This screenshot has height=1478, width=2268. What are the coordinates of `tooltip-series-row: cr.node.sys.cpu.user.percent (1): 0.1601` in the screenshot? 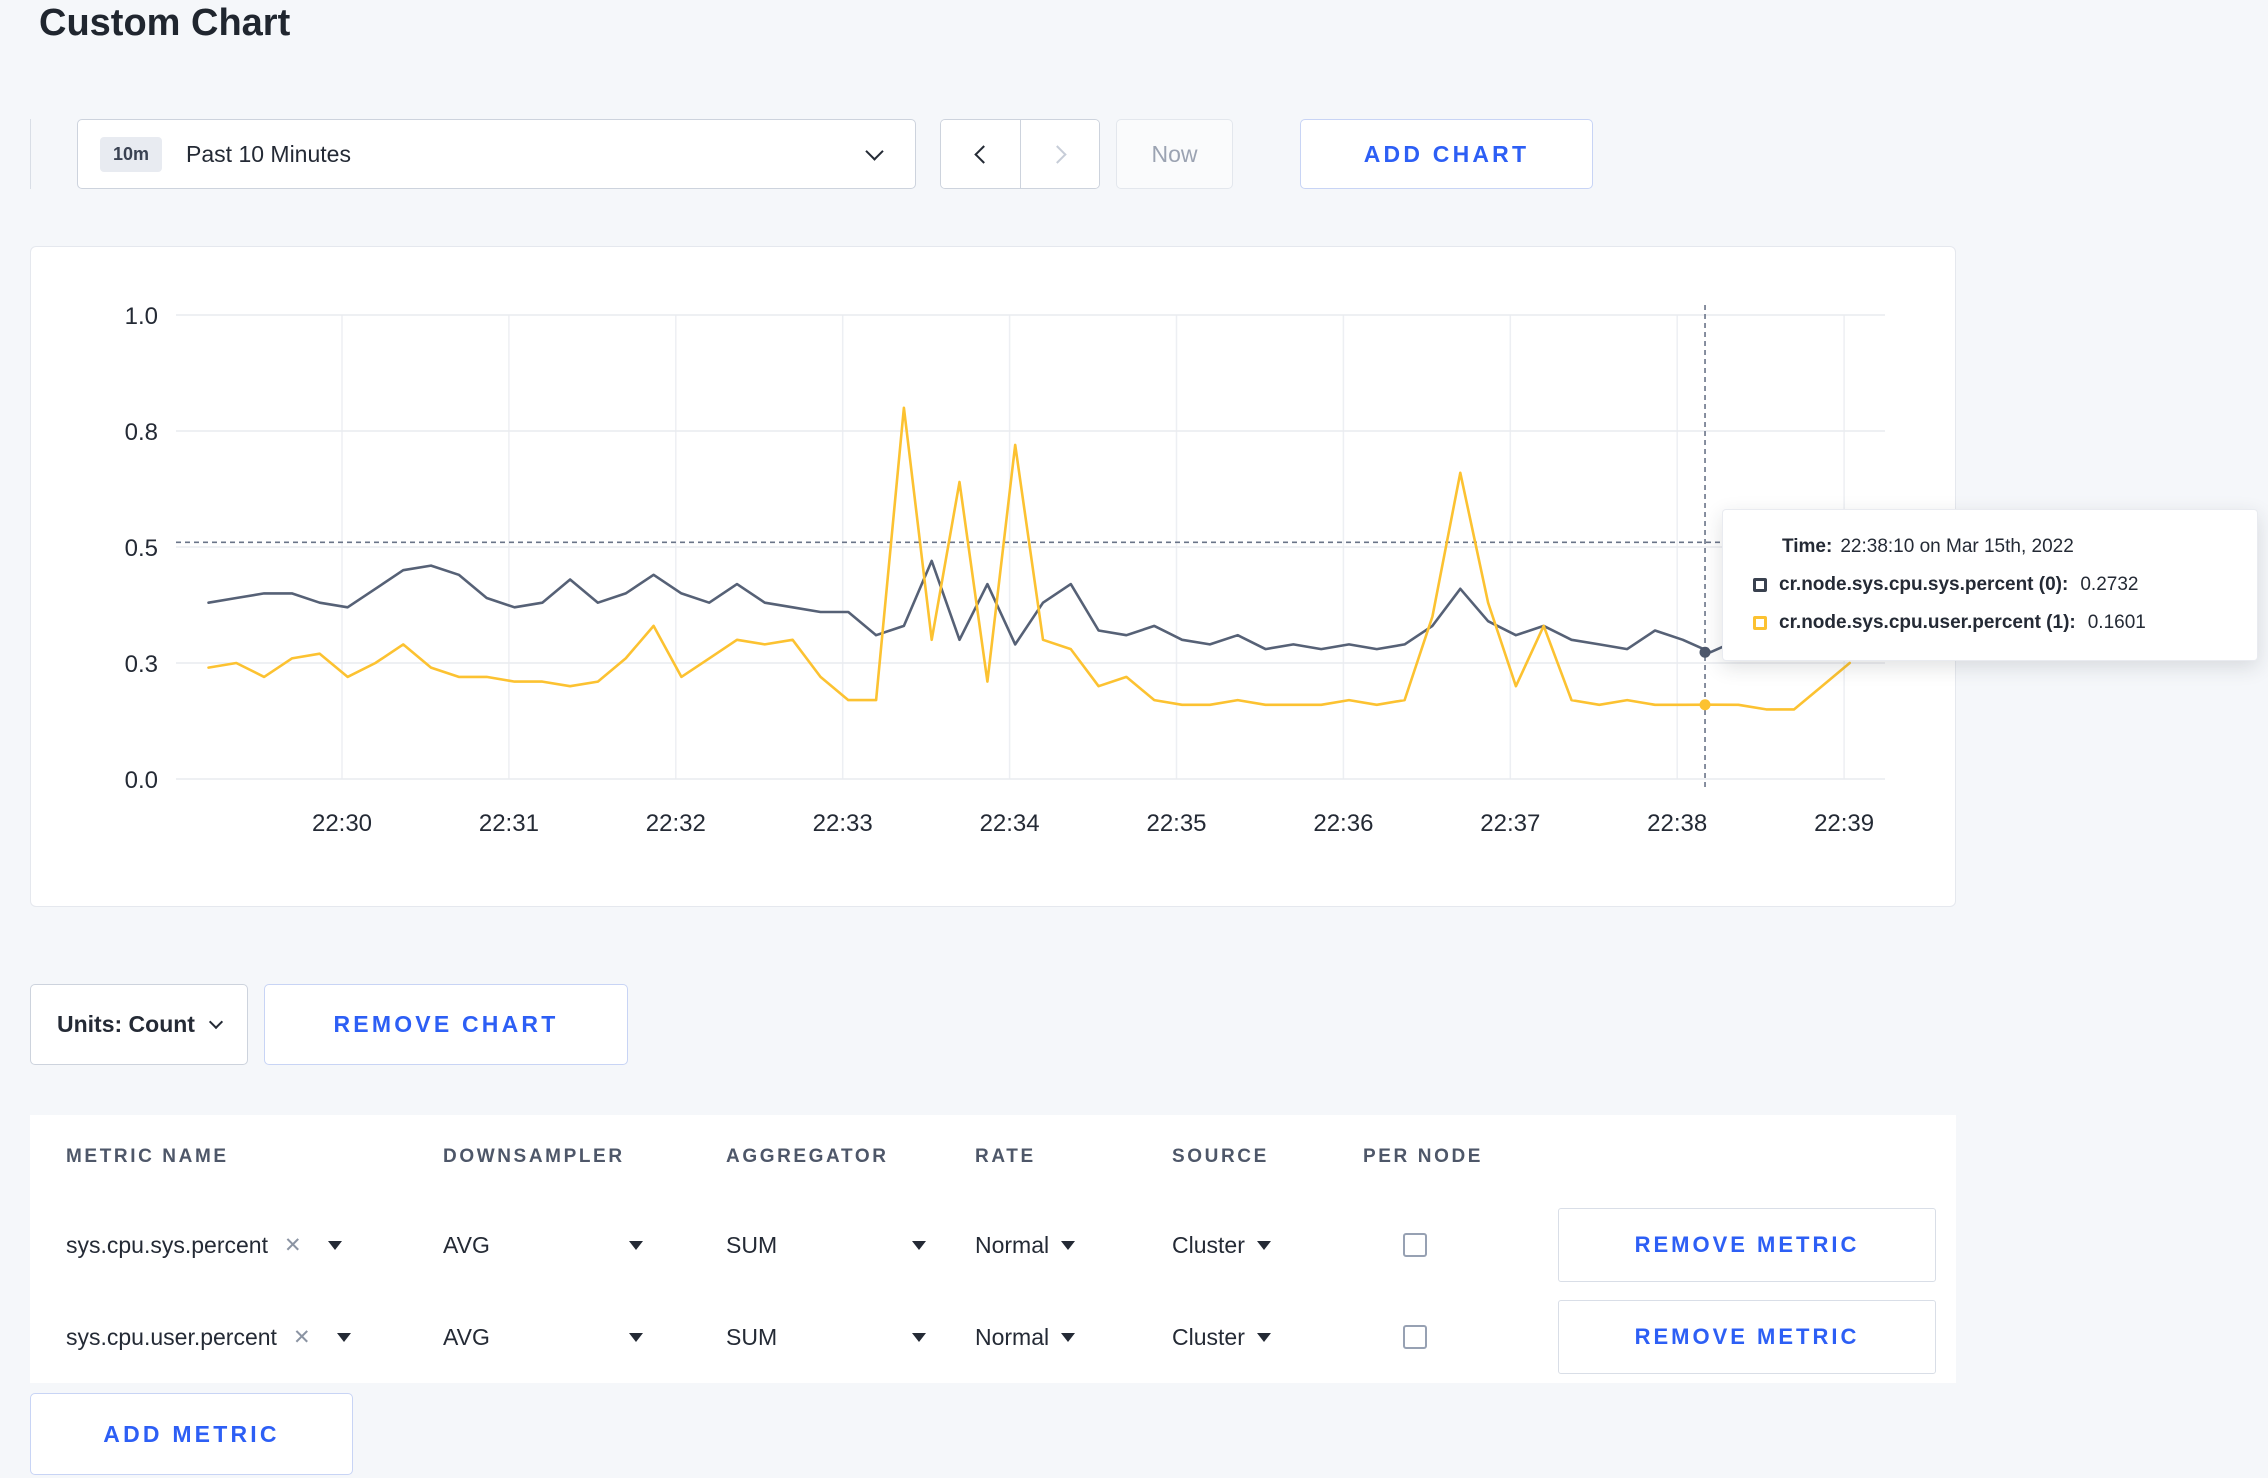 It's located at (1990, 623).